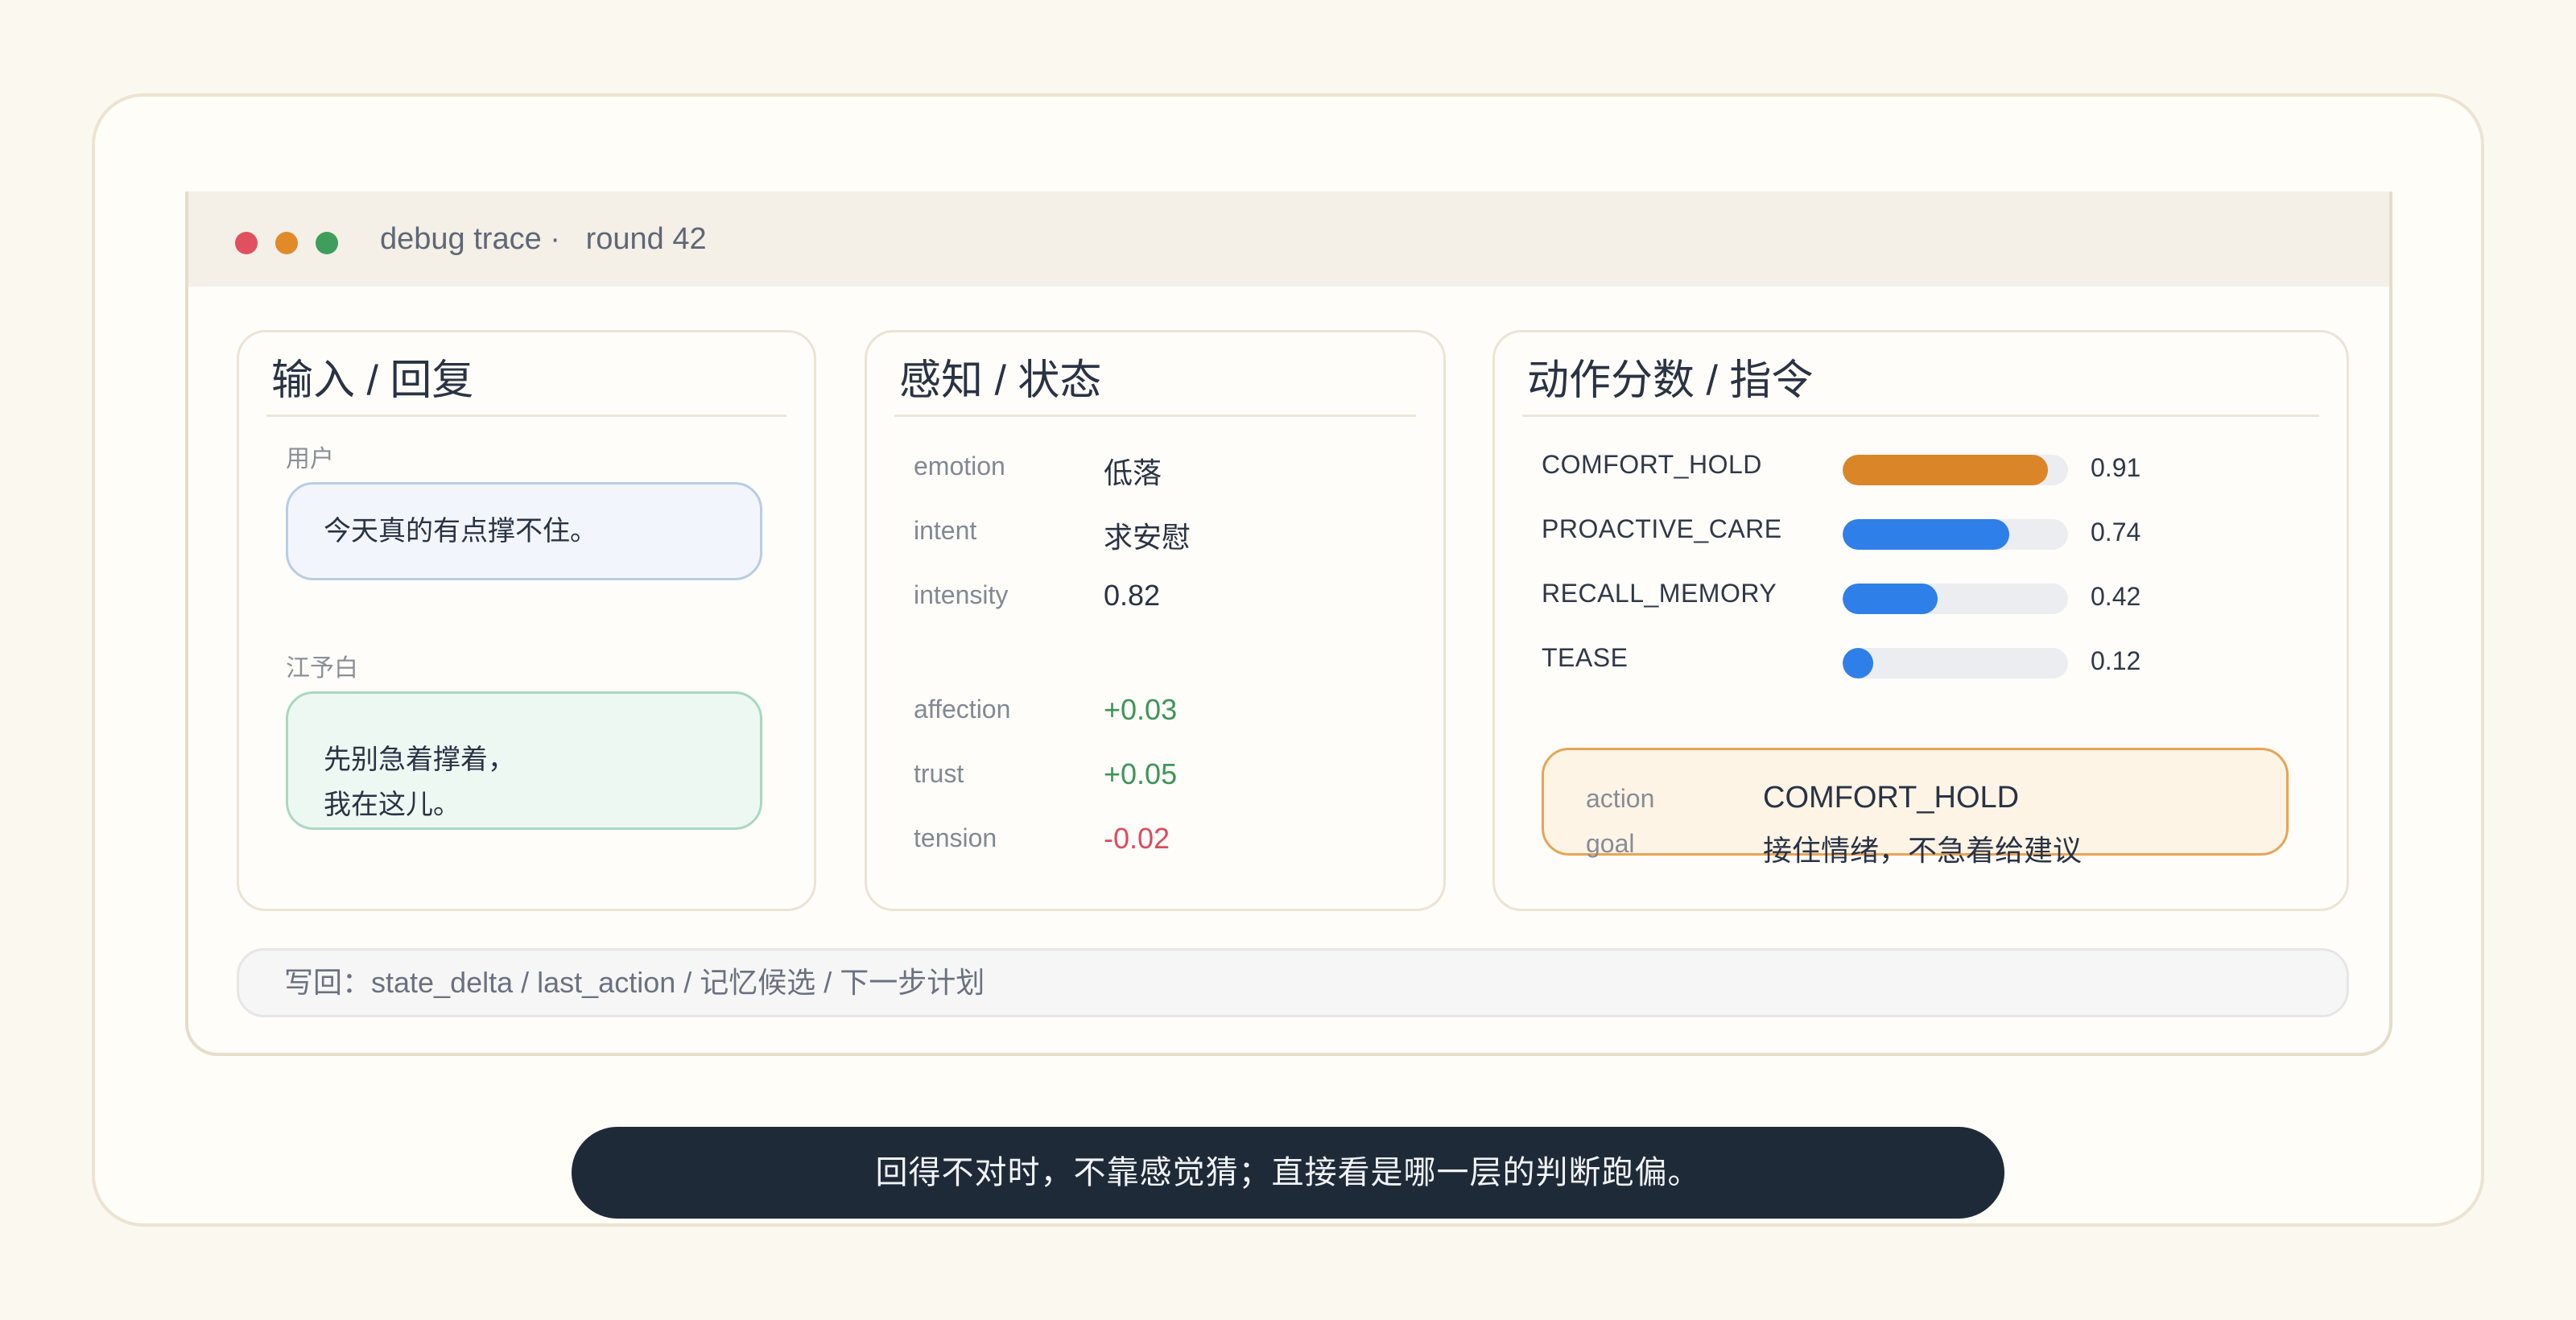  What do you see at coordinates (646, 239) in the screenshot?
I see `round-label: round 42` at bounding box center [646, 239].